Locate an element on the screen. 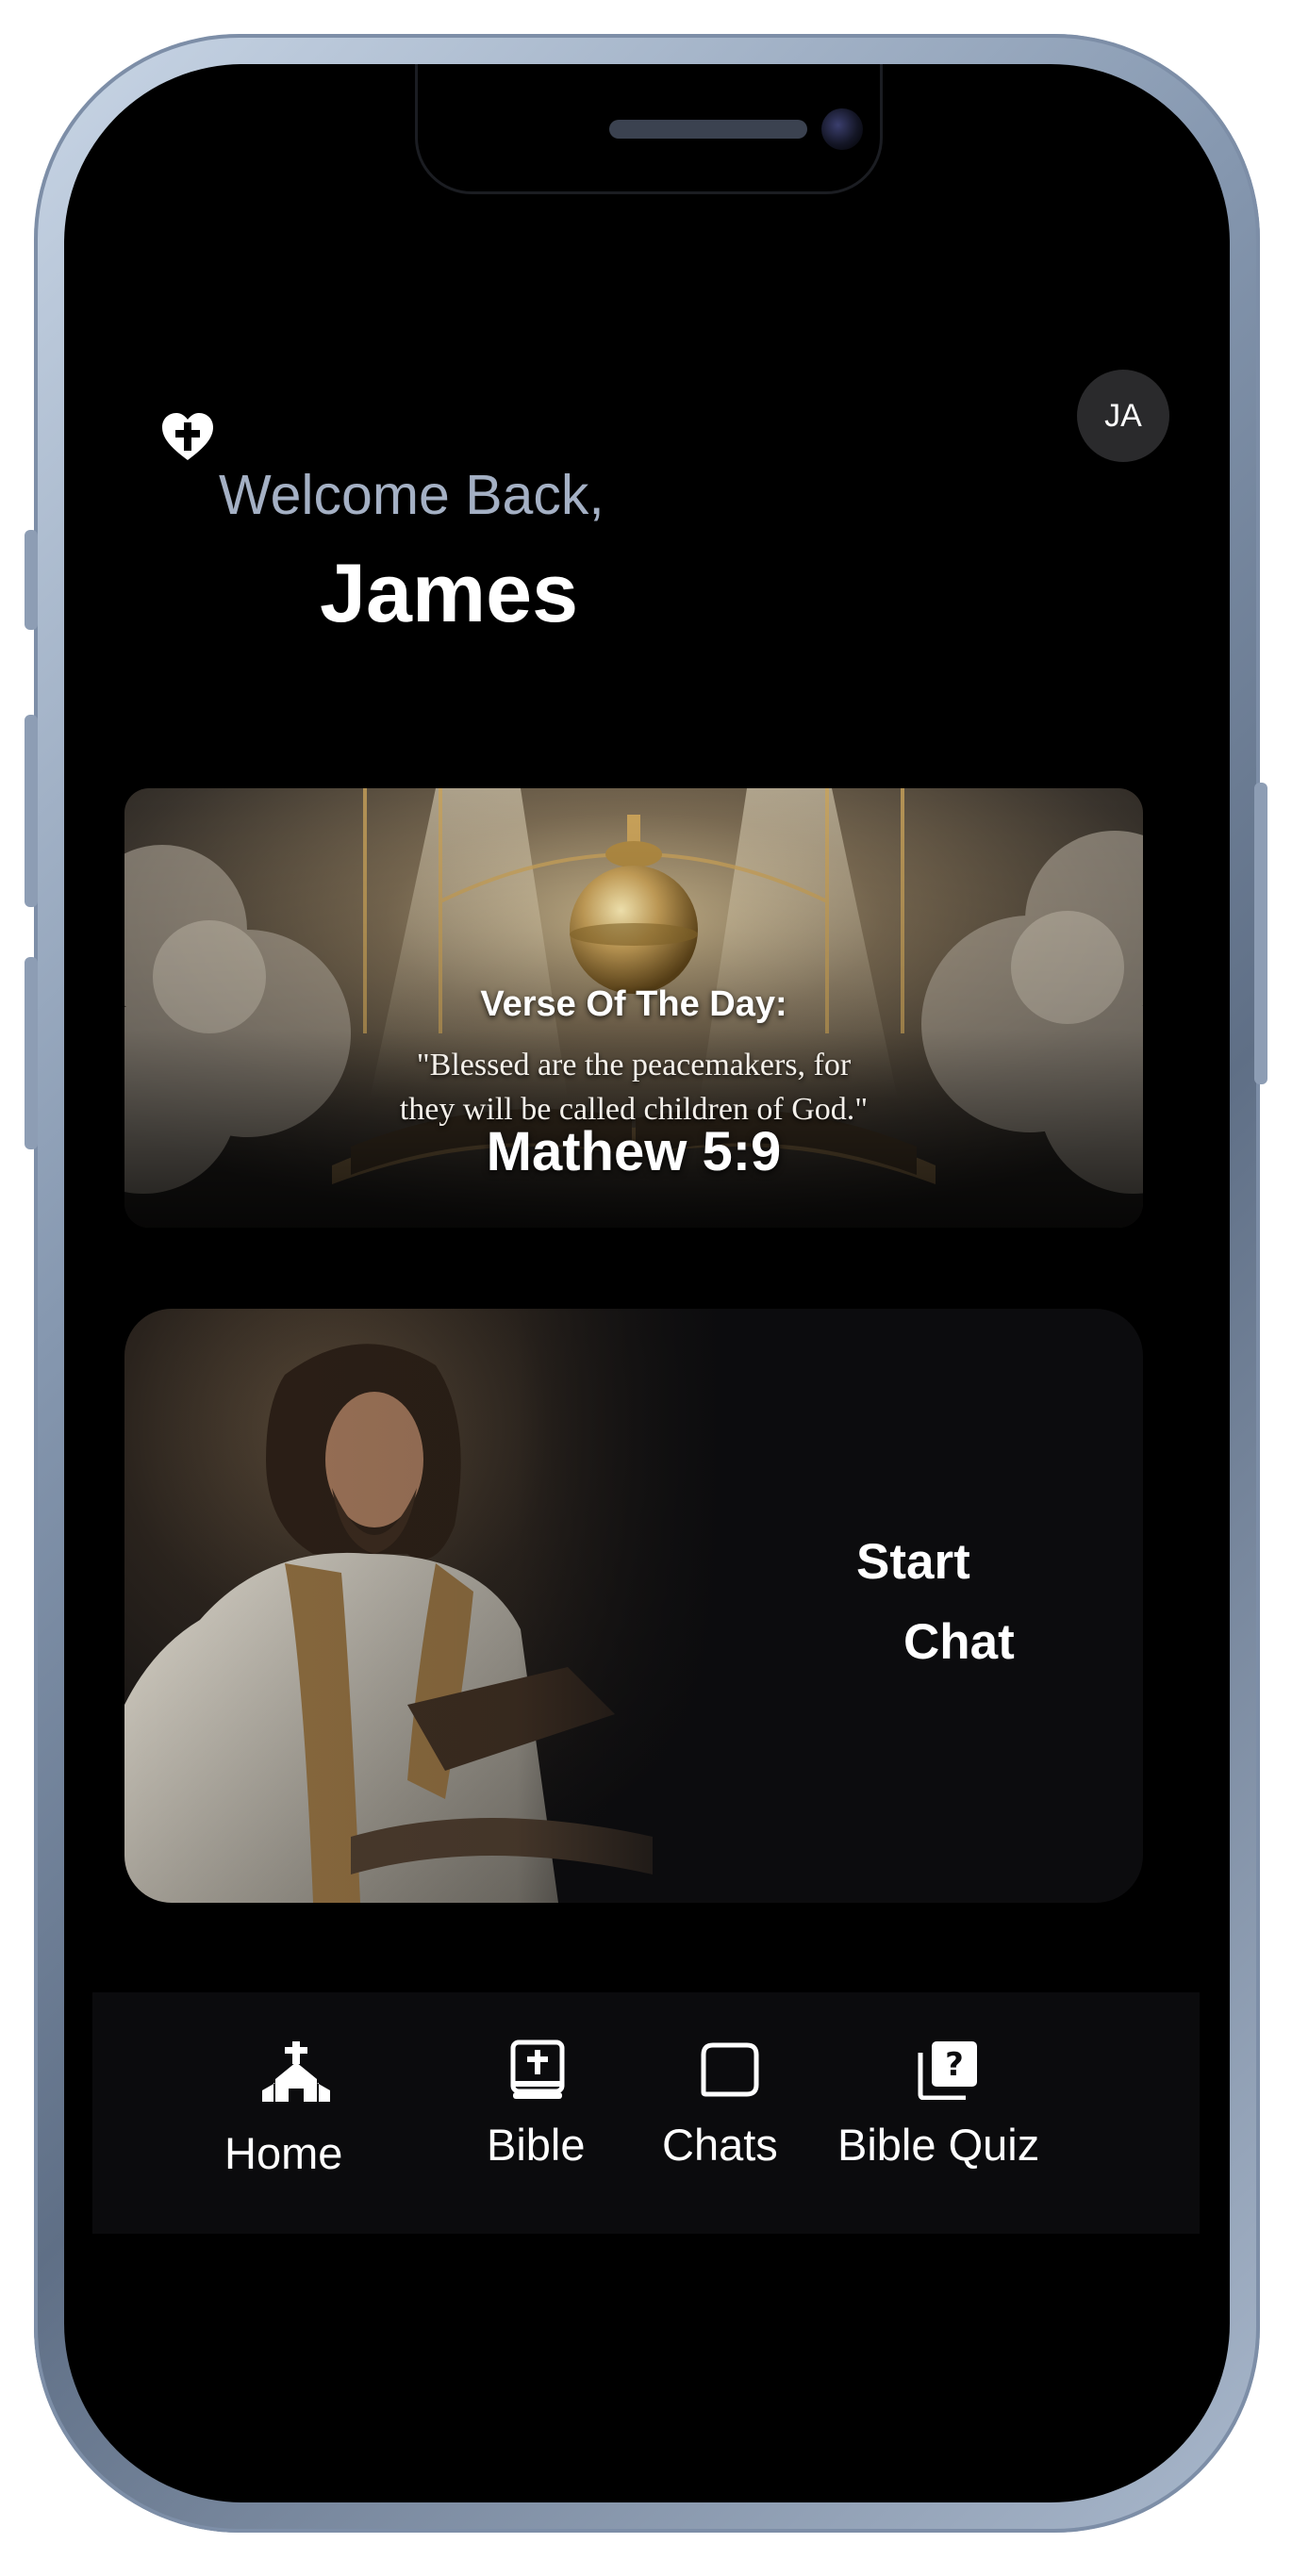 The height and width of the screenshot is (2576, 1292). volume-down-button is located at coordinates (32, 1053).